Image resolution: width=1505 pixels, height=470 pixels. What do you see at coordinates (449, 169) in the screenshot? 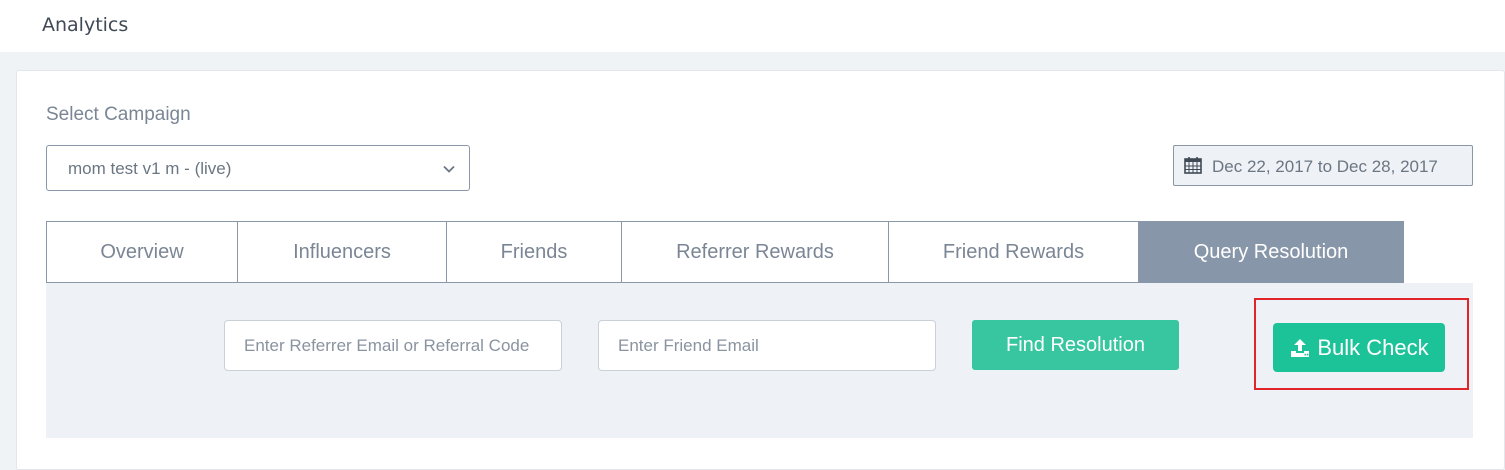
I see `chevron-down-icon` at bounding box center [449, 169].